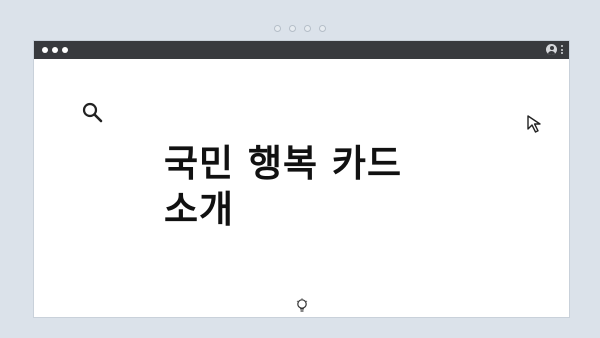 This screenshot has width=600, height=338. I want to click on page-title: 국민 행복 카드 소개, so click(314, 187).